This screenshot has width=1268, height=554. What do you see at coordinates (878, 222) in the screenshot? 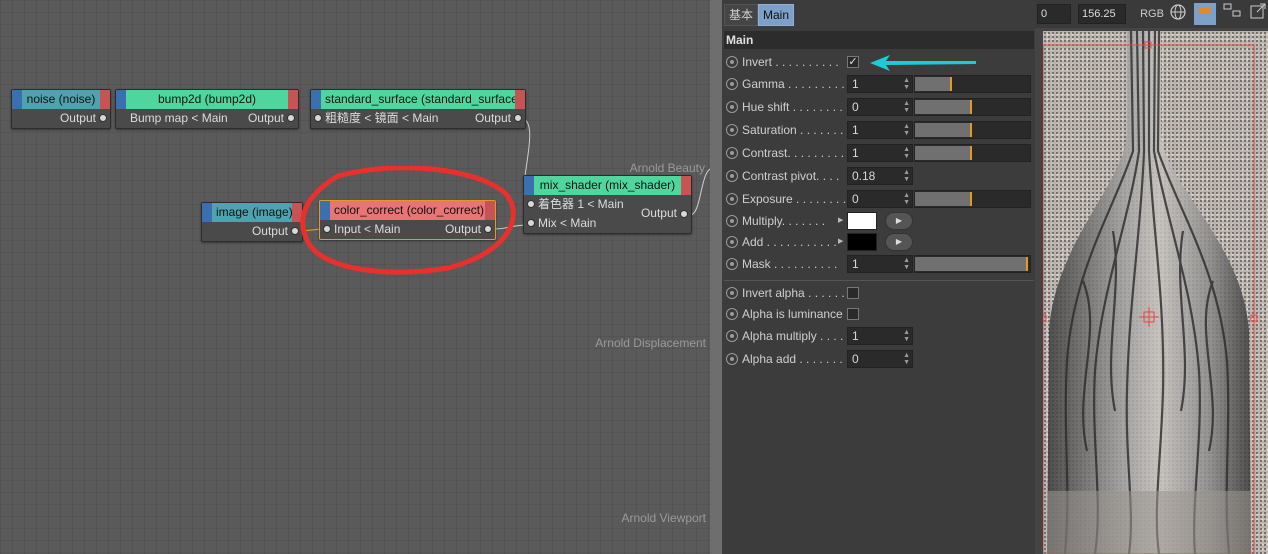
I see `param-multiply: Multiply. . . . . . . ▶ ▶` at bounding box center [878, 222].